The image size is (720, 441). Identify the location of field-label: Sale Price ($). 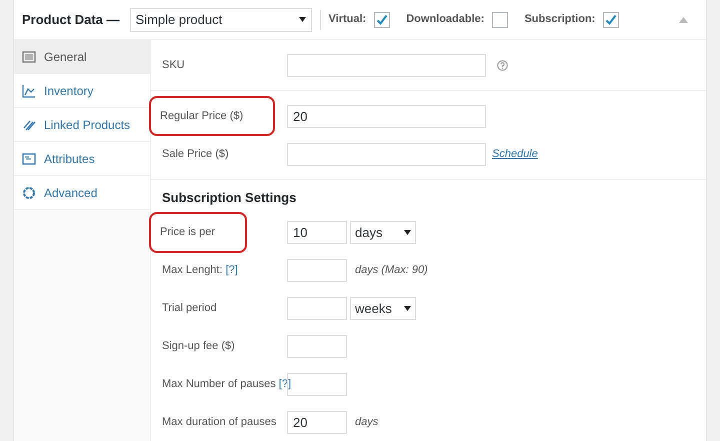
(195, 154).